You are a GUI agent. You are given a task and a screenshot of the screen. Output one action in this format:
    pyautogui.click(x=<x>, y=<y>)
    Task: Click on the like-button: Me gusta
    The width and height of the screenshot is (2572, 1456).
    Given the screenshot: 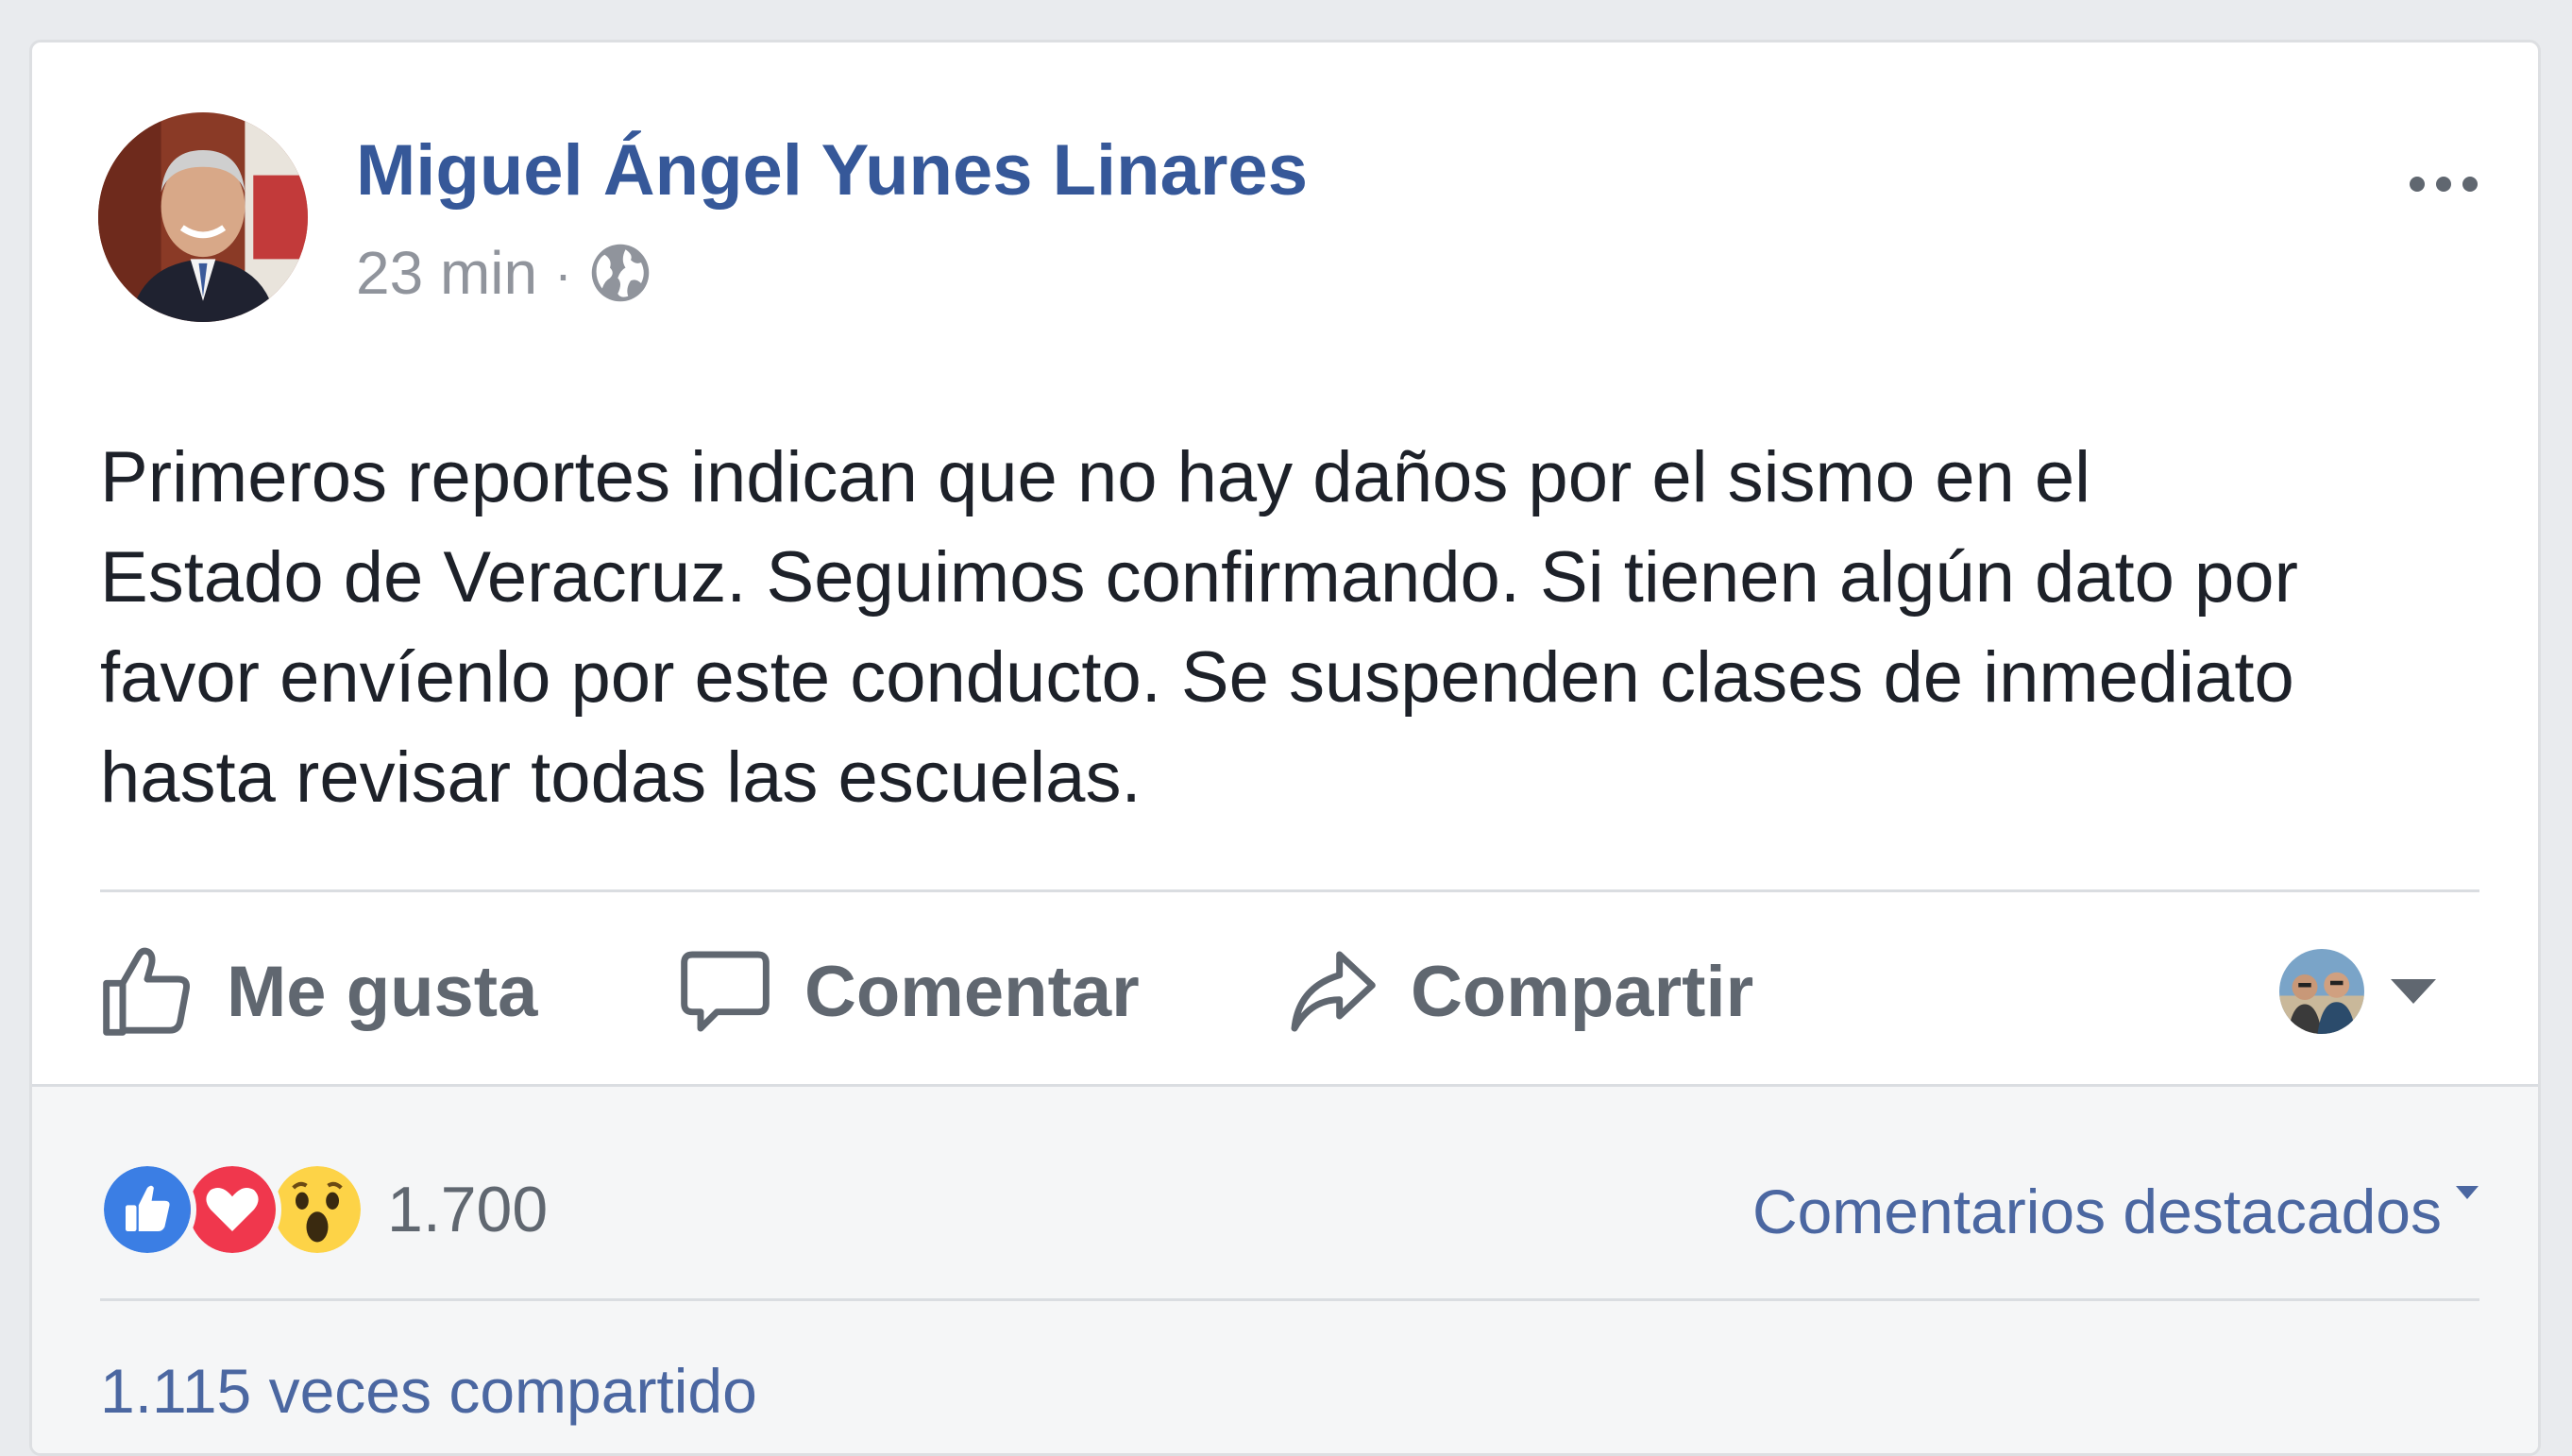 What is the action you would take?
    pyautogui.click(x=317, y=991)
    